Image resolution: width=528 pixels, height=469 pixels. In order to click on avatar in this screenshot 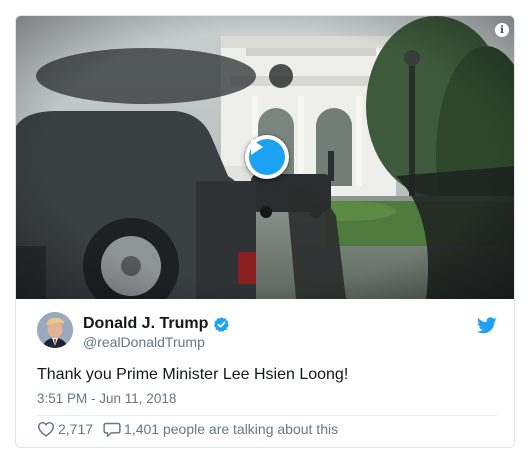, I will do `click(55, 330)`.